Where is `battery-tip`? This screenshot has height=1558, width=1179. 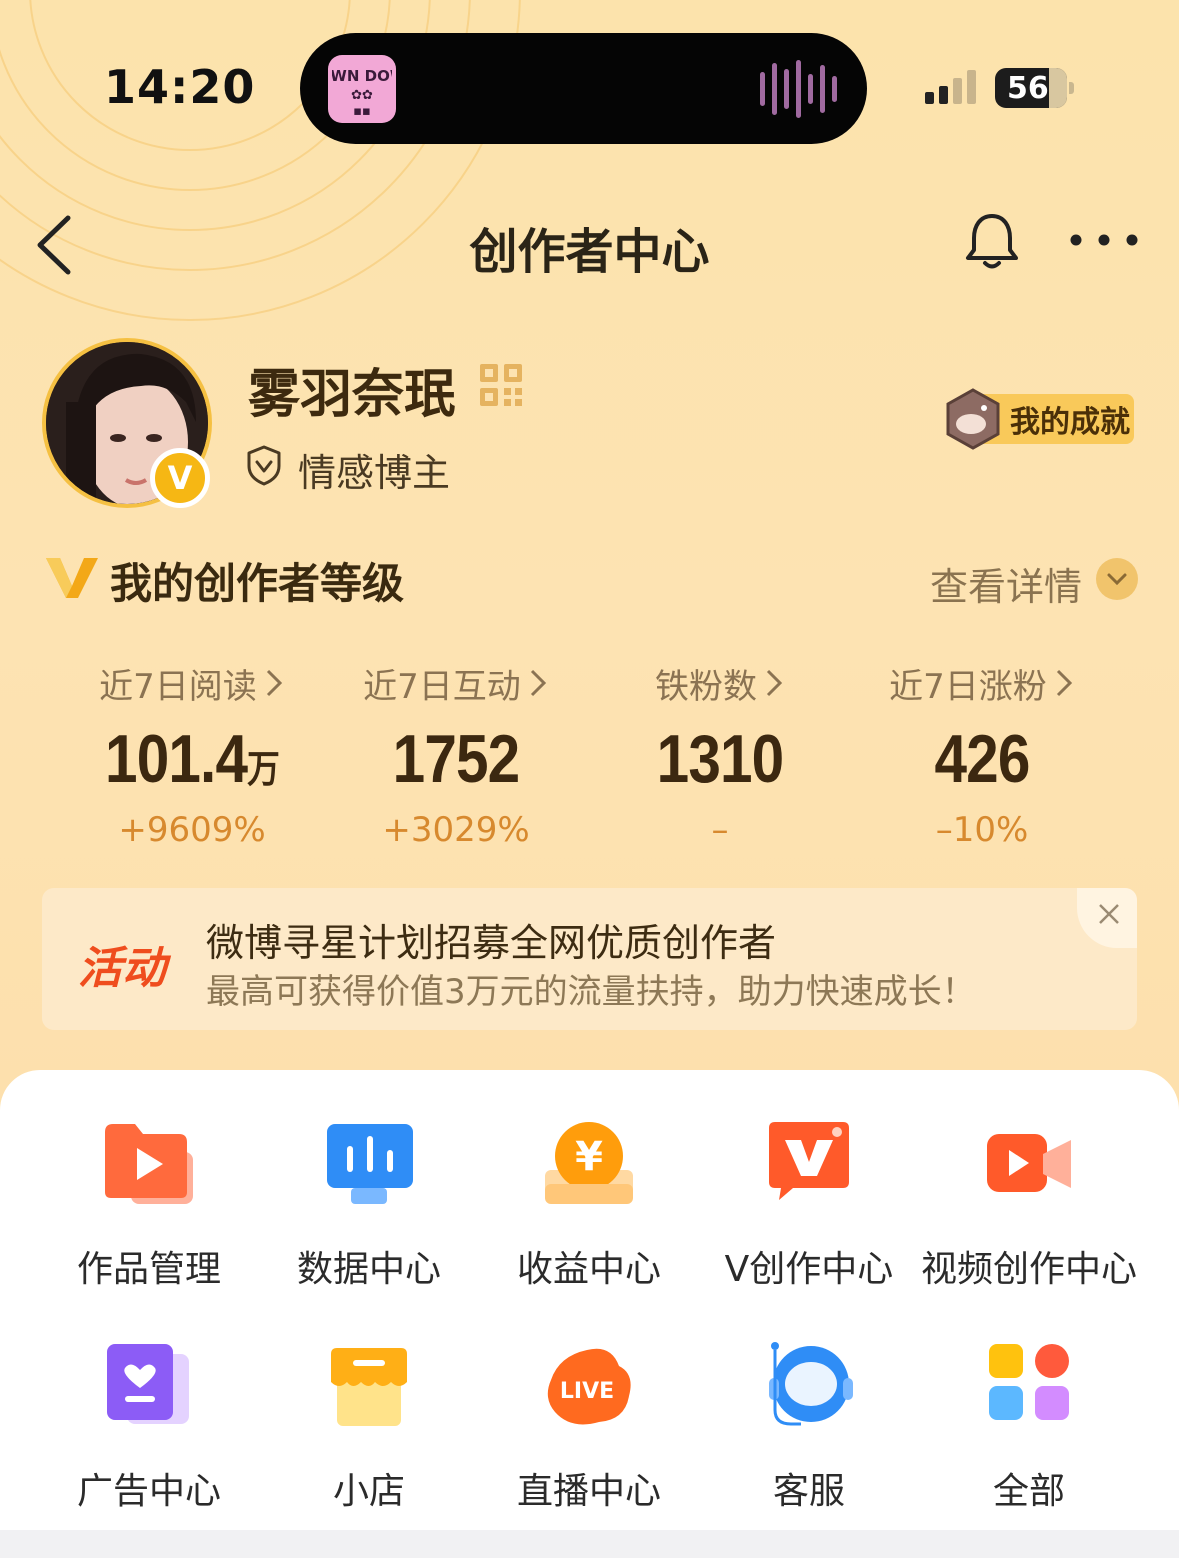 battery-tip is located at coordinates (1071, 88).